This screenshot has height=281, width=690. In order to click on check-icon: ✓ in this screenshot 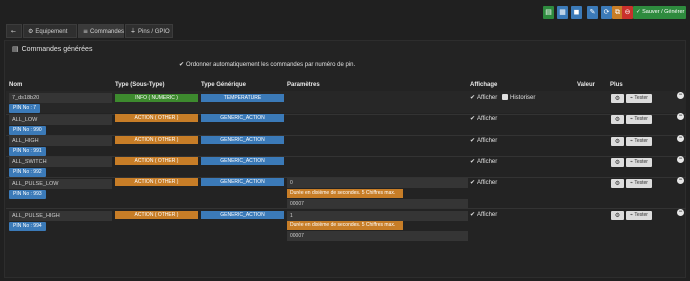, I will do `click(638, 12)`.